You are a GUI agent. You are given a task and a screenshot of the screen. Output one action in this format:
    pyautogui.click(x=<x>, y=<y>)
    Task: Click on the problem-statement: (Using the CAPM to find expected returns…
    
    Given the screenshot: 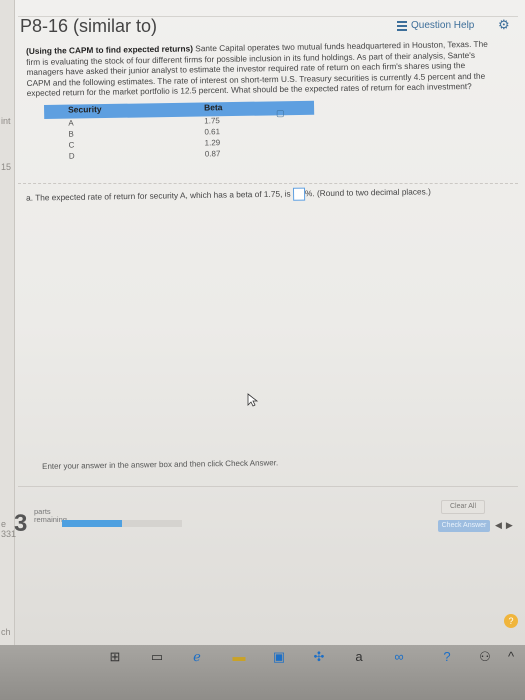 What is the action you would take?
    pyautogui.click(x=259, y=69)
    